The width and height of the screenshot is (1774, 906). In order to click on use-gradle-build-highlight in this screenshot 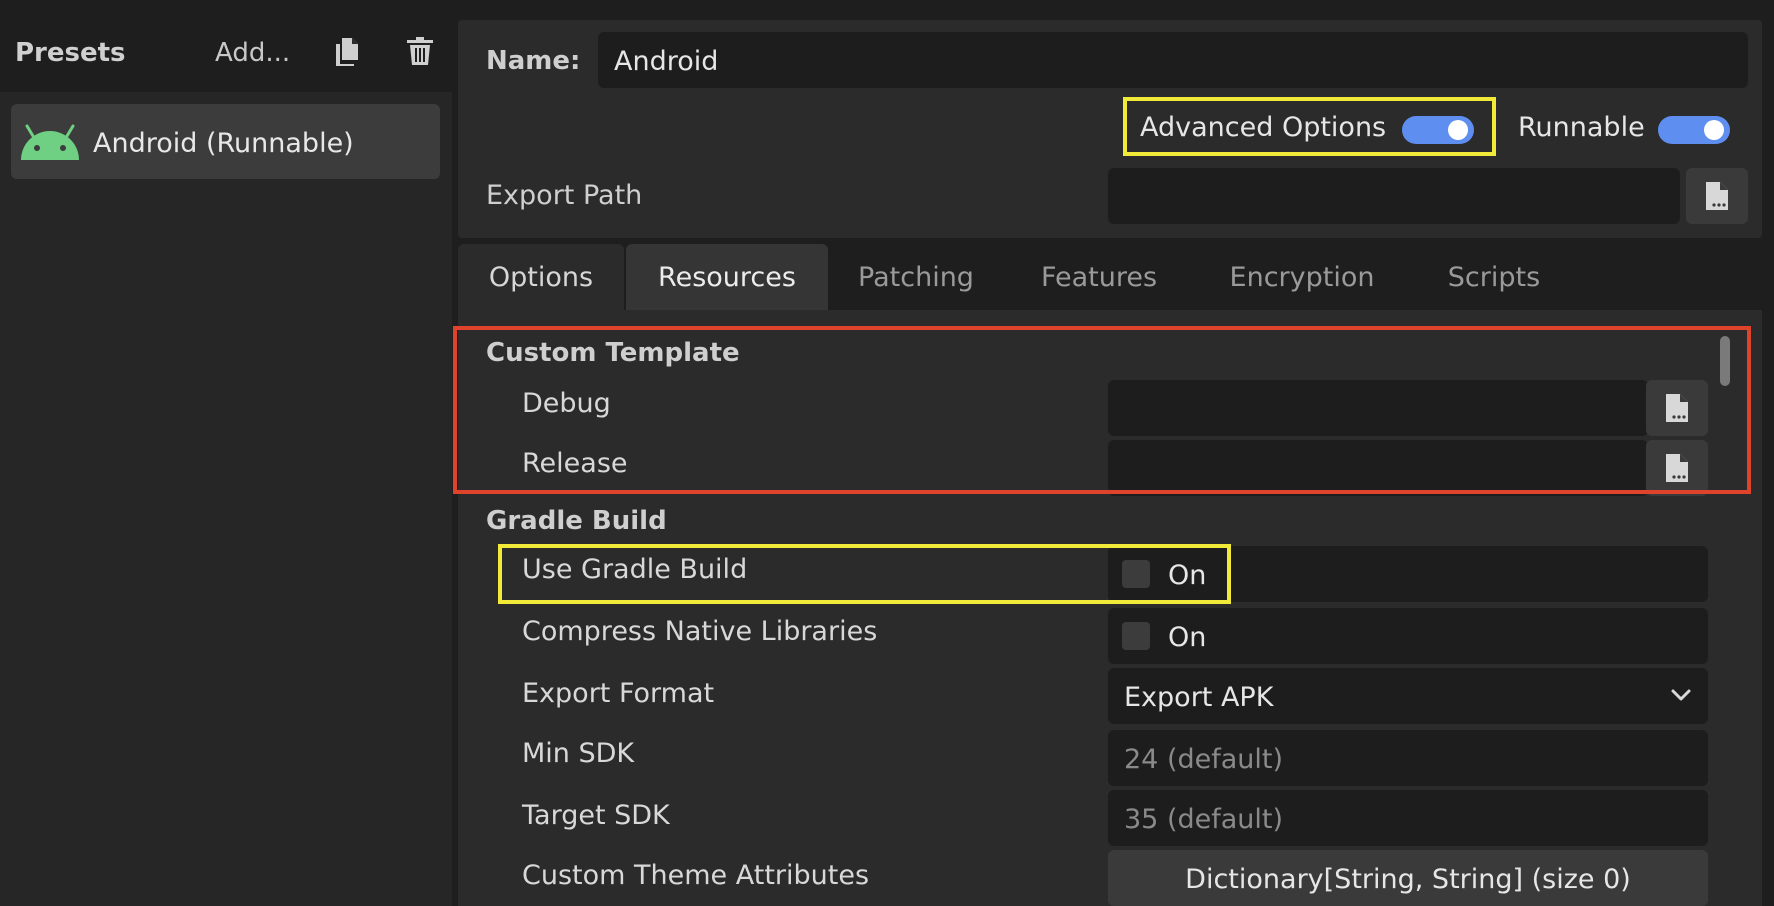, I will do `click(864, 574)`.